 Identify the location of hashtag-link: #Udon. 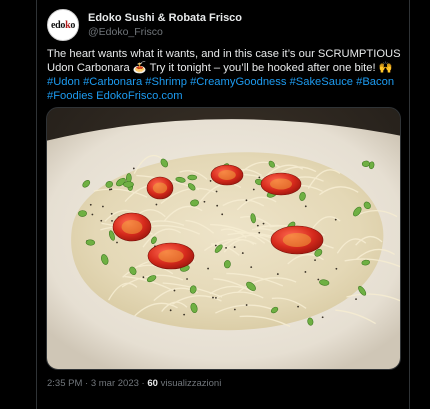
(63, 82).